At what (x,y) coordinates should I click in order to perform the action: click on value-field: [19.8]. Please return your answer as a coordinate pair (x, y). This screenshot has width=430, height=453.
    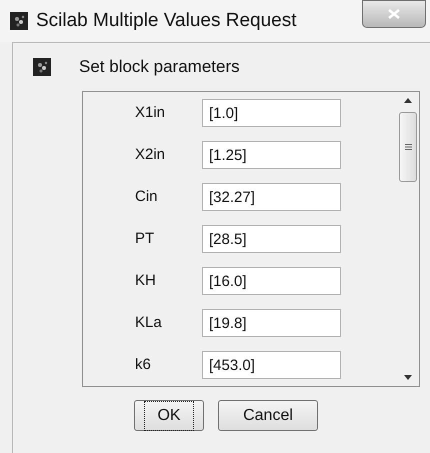
    Looking at the image, I should click on (271, 323).